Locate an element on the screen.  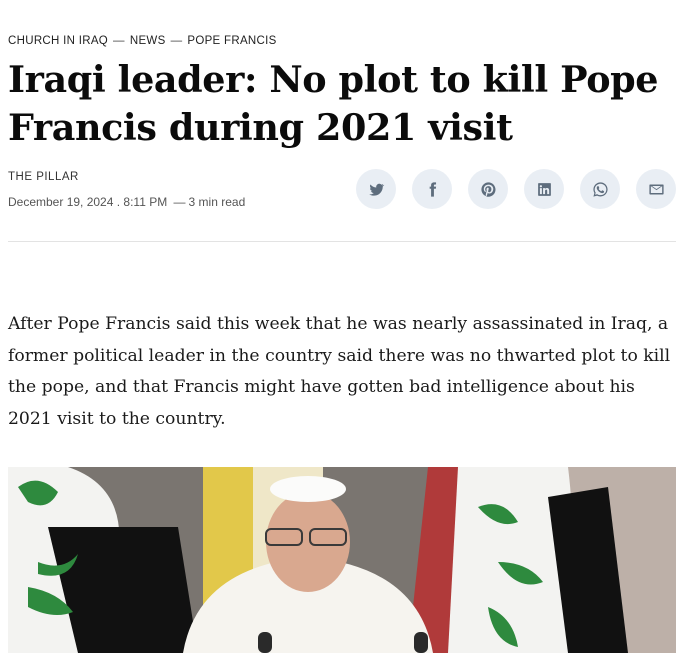
breadcrumb-link-news: NEWS is located at coordinates (148, 41).